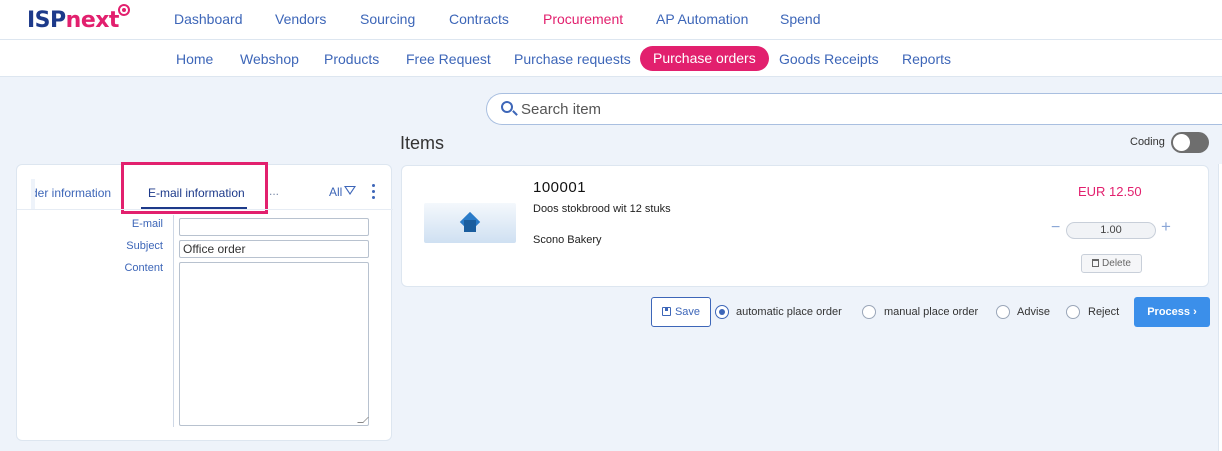  What do you see at coordinates (147, 224) in the screenshot?
I see `email-label: E-mail` at bounding box center [147, 224].